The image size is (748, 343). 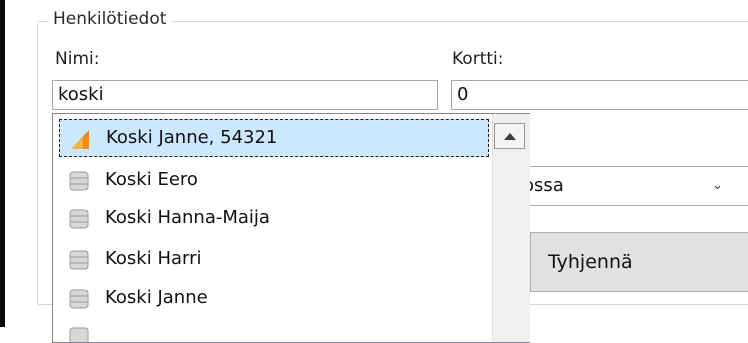 What do you see at coordinates (639, 262) in the screenshot?
I see `clear-button: Tyhjennä` at bounding box center [639, 262].